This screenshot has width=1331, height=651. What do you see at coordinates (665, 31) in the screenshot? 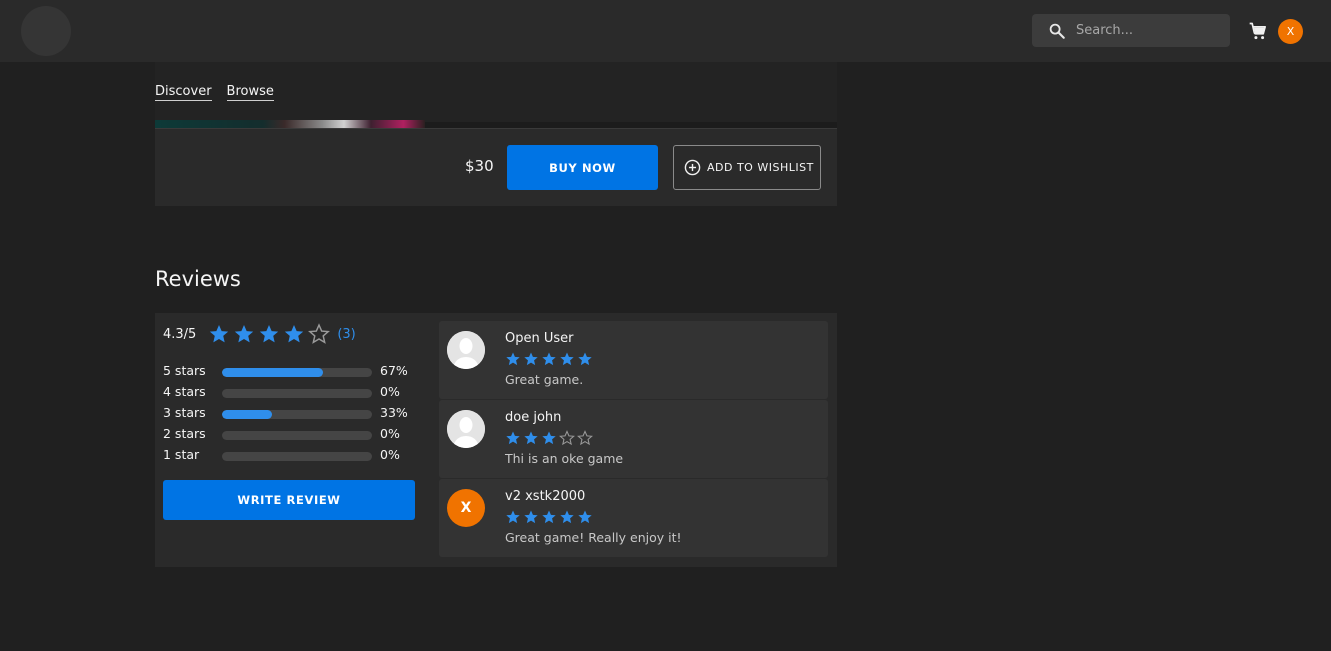
I see `top-bar: X` at bounding box center [665, 31].